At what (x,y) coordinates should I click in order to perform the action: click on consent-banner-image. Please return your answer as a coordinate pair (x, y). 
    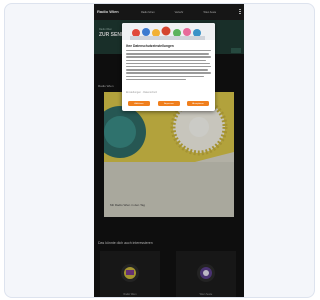
    Looking at the image, I should click on (168, 31).